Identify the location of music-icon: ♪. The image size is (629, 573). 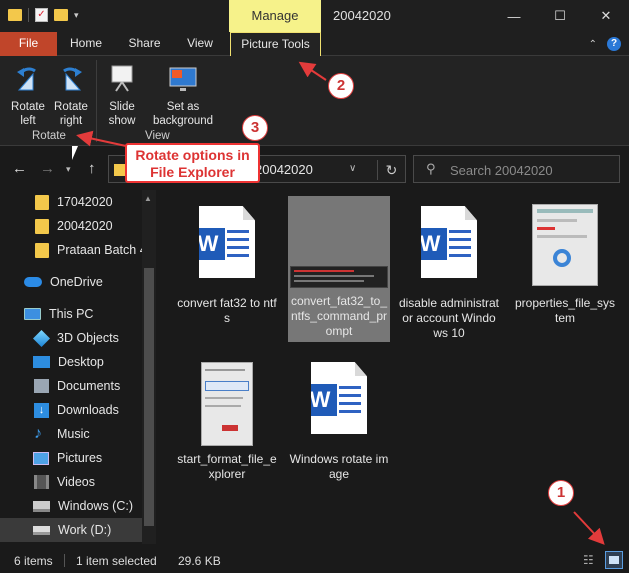
(38, 433).